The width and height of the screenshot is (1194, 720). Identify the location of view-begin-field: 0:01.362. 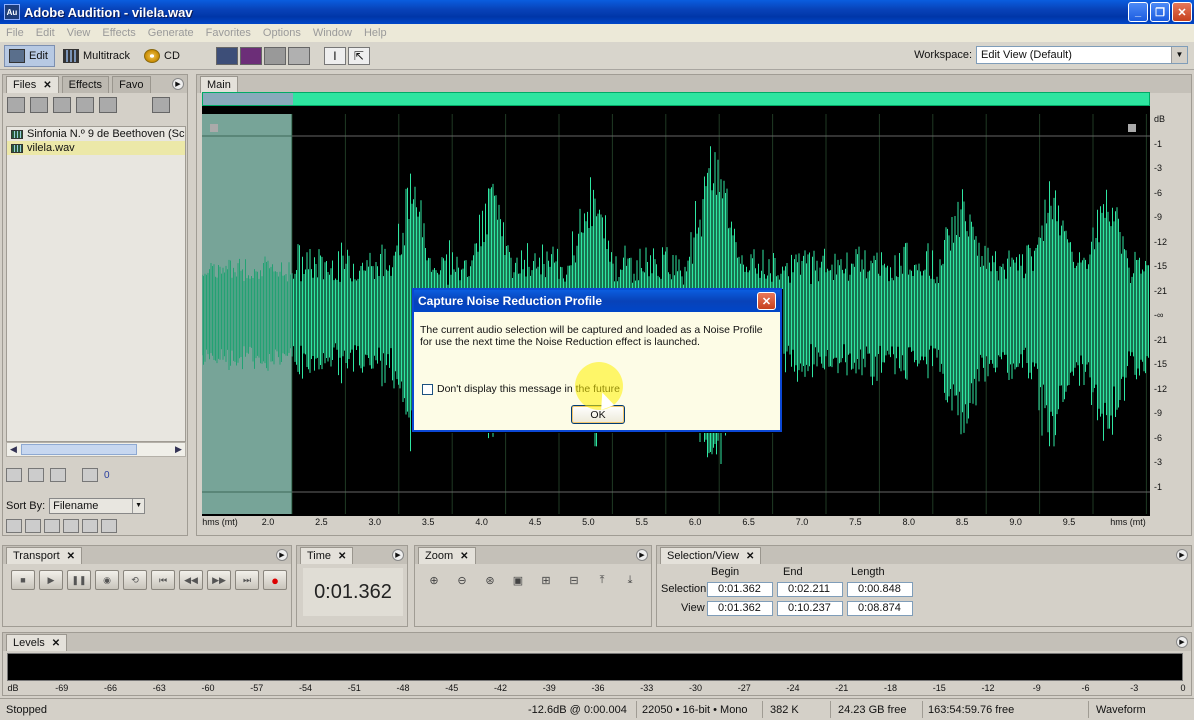
(740, 608).